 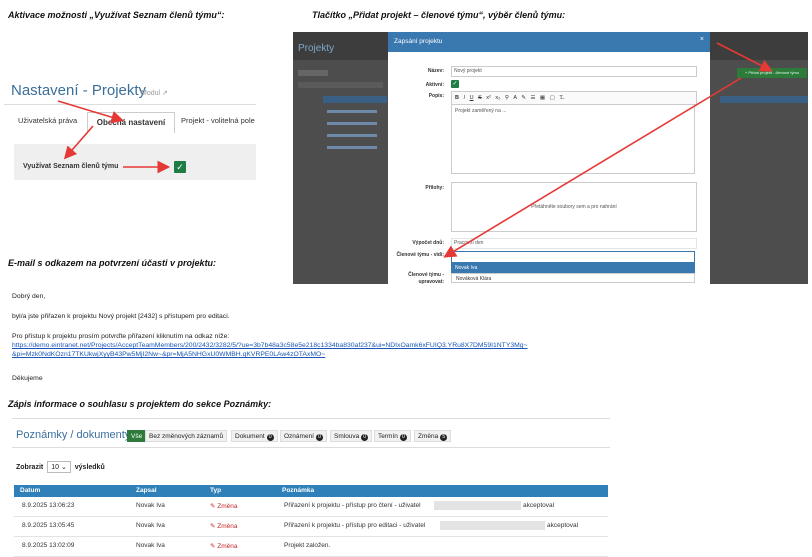 What do you see at coordinates (91, 112) in the screenshot?
I see `arrow-to-tab` at bounding box center [91, 112].